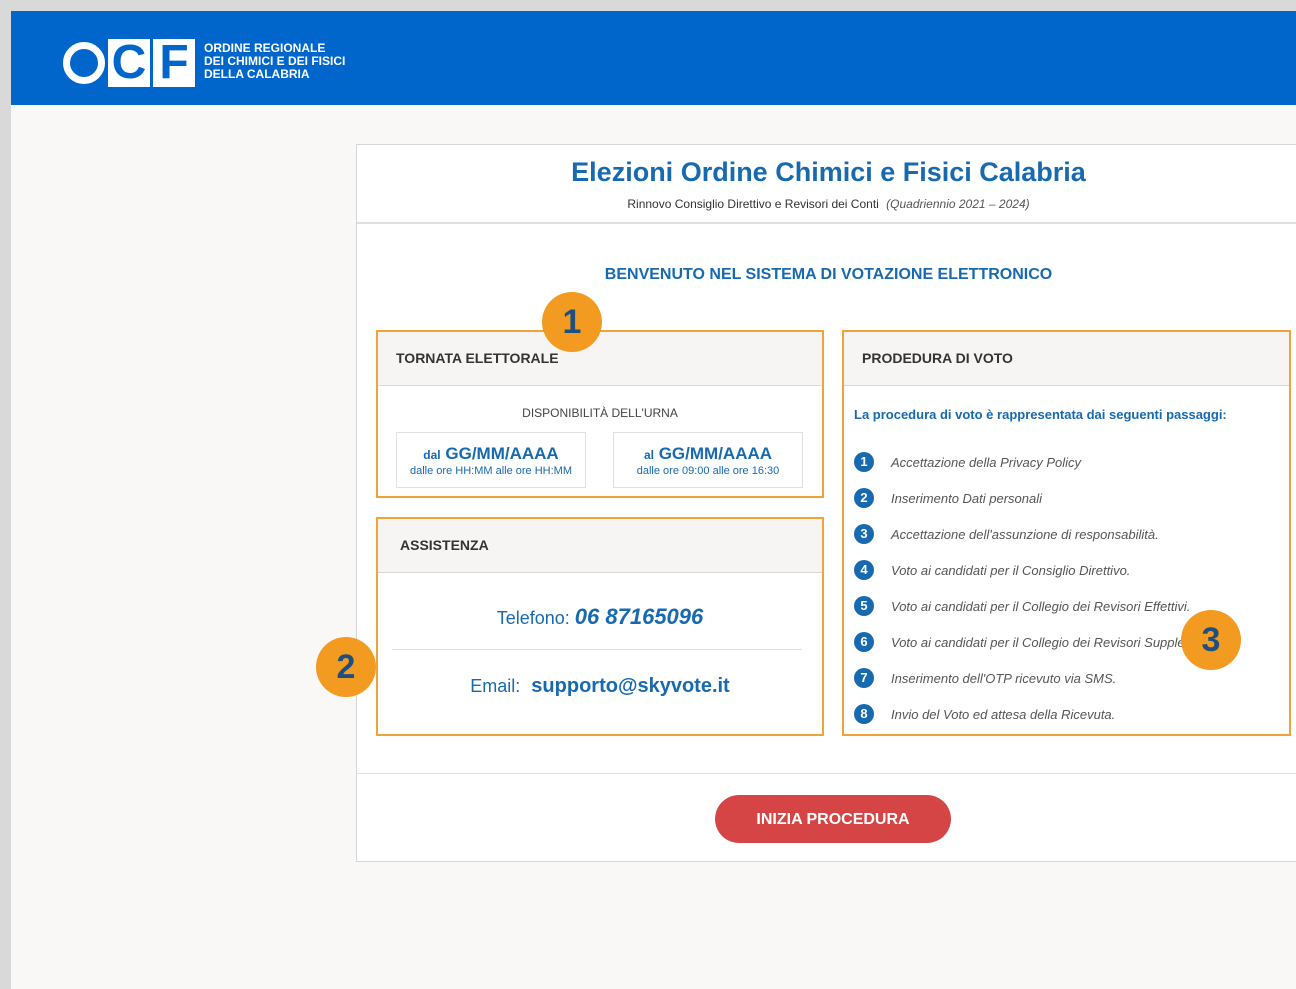  I want to click on phone-label: Telefono:, so click(533, 618).